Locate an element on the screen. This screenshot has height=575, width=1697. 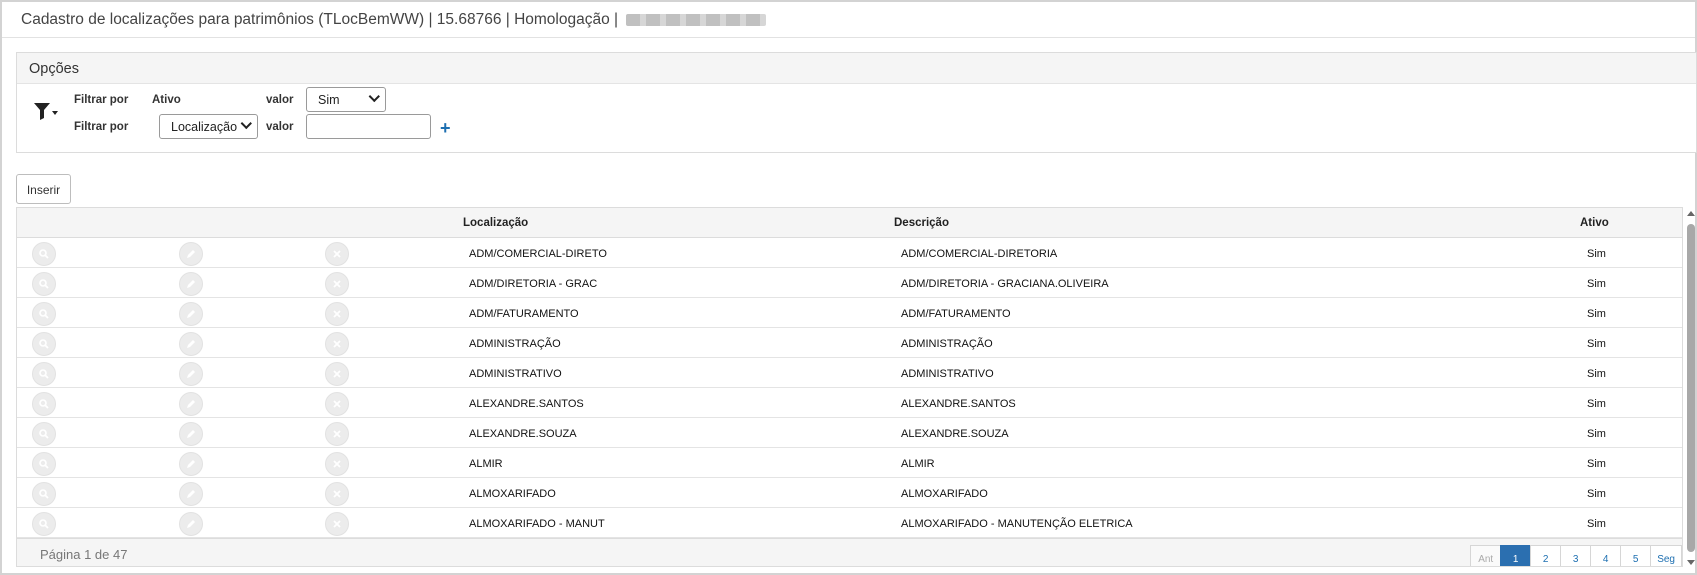
redacted-text is located at coordinates (696, 19).